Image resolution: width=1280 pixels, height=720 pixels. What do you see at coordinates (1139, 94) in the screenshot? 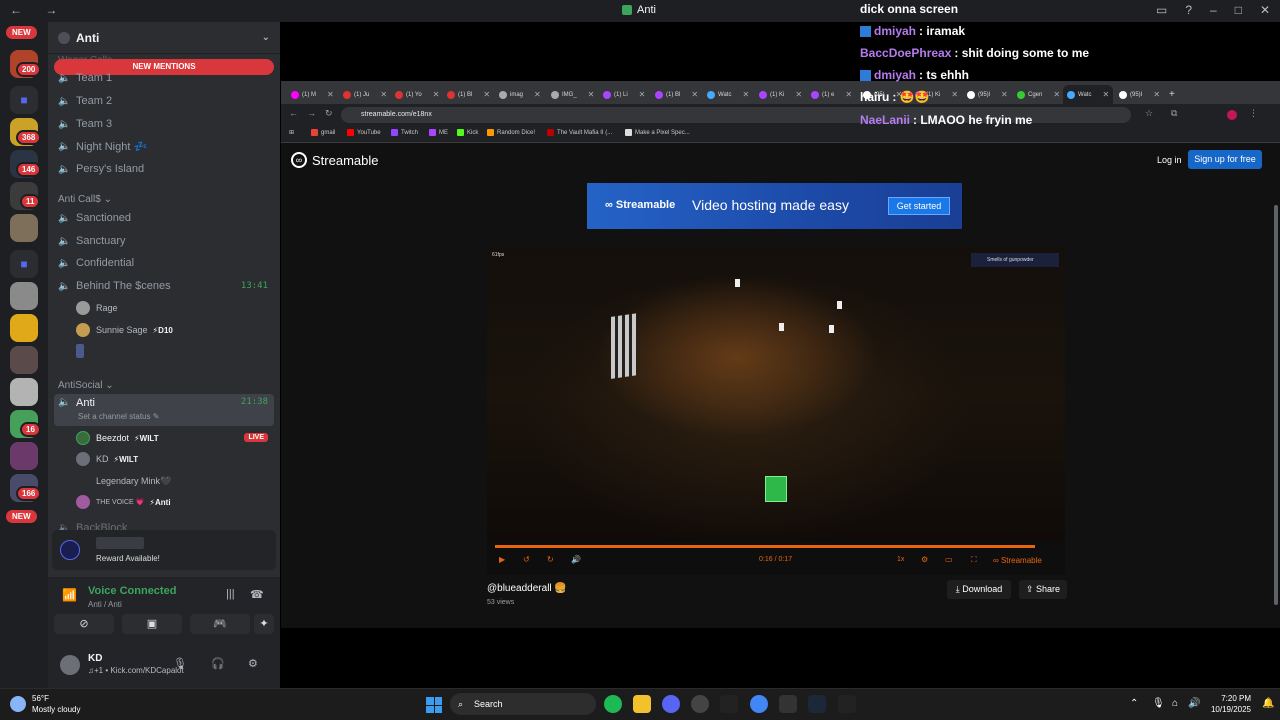
I see `browser-tab: (95)I ✕` at bounding box center [1139, 94].